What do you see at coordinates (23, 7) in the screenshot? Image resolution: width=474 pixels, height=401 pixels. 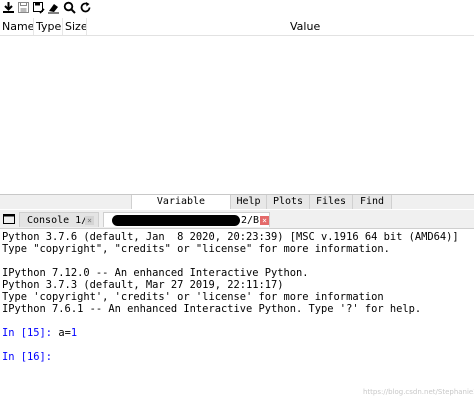 I see `save-icon` at bounding box center [23, 7].